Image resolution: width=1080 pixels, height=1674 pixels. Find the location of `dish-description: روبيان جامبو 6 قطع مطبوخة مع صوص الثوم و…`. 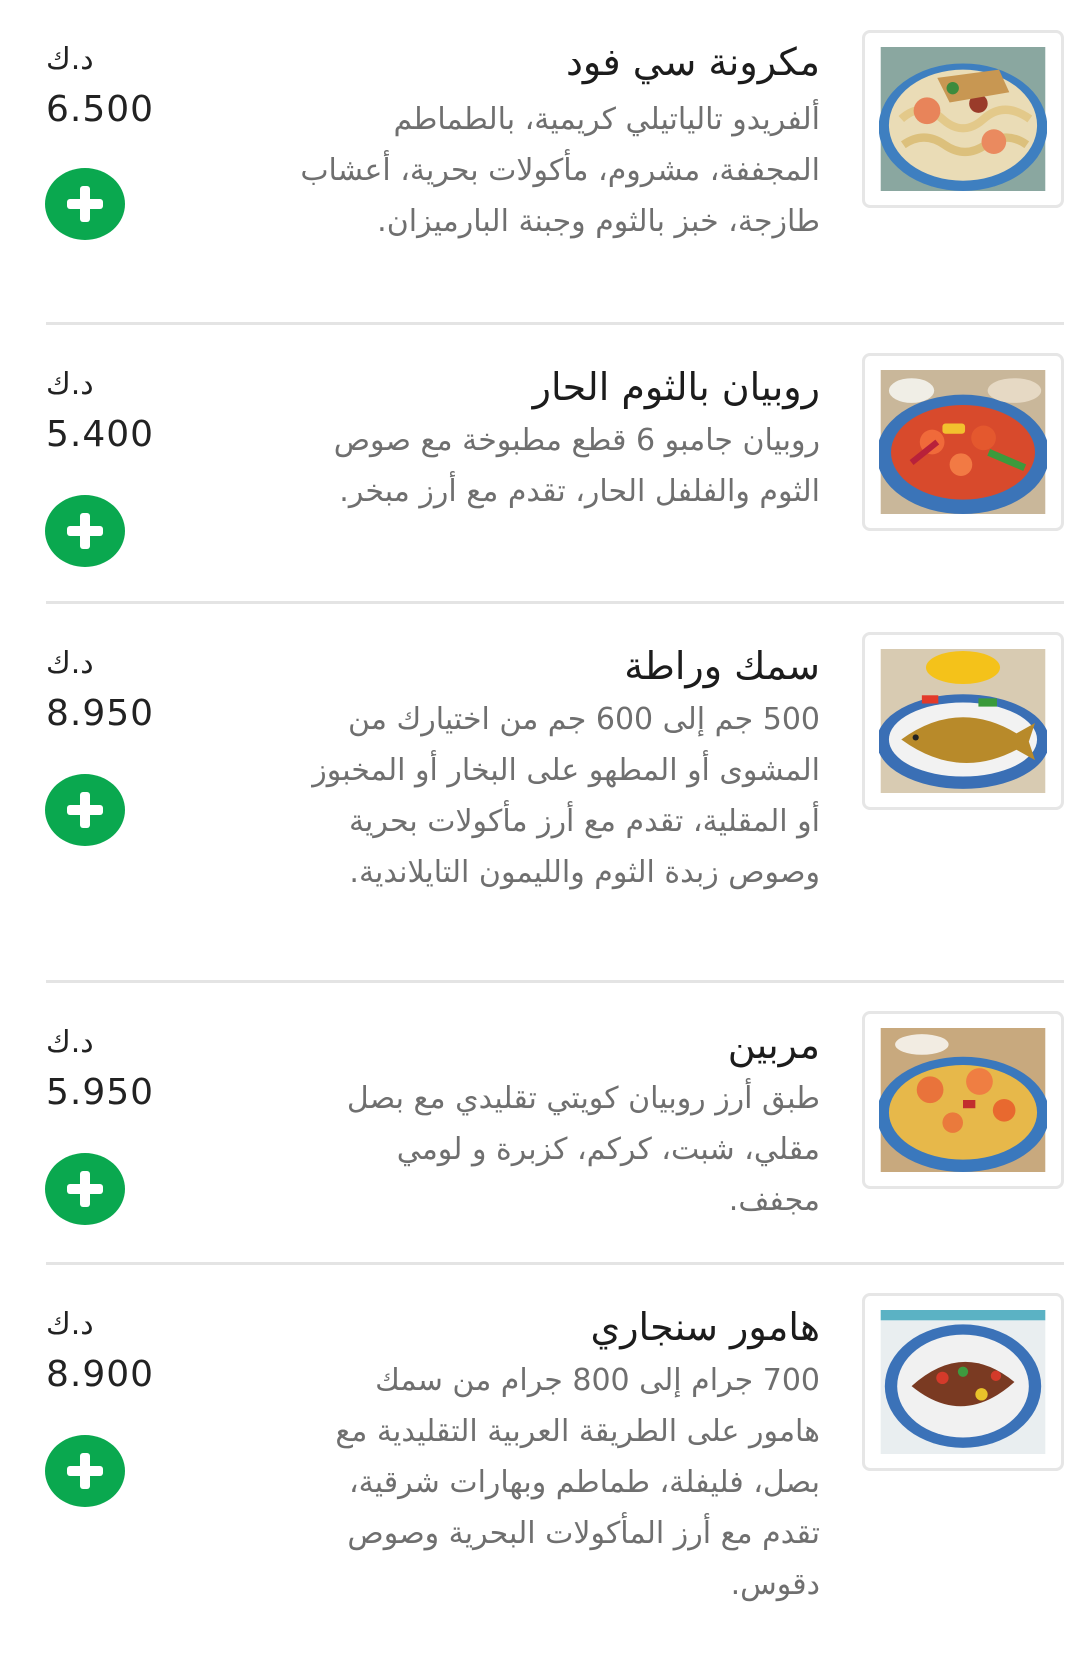

dish-description: روبيان جامبو 6 قطع مطبوخة مع صوص الثوم و… is located at coordinates (576, 466).